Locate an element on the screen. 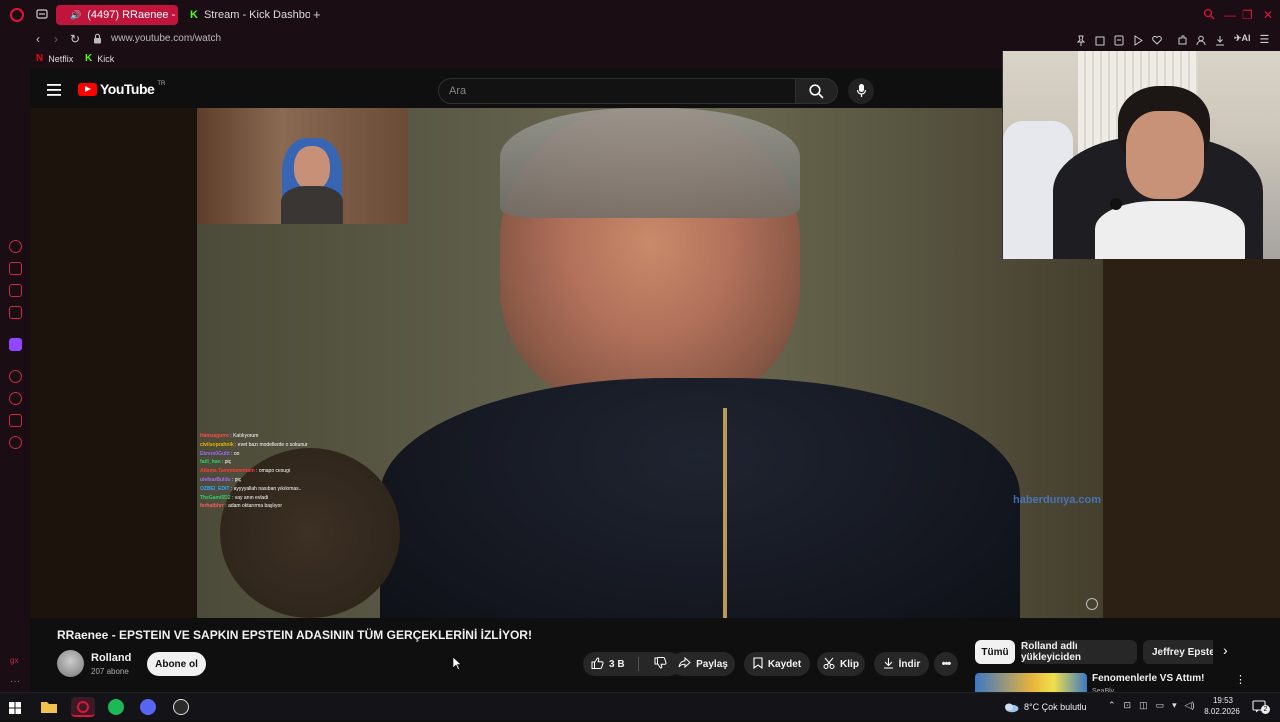 The image size is (1280, 722). profile-icon is located at coordinates (1201, 42).